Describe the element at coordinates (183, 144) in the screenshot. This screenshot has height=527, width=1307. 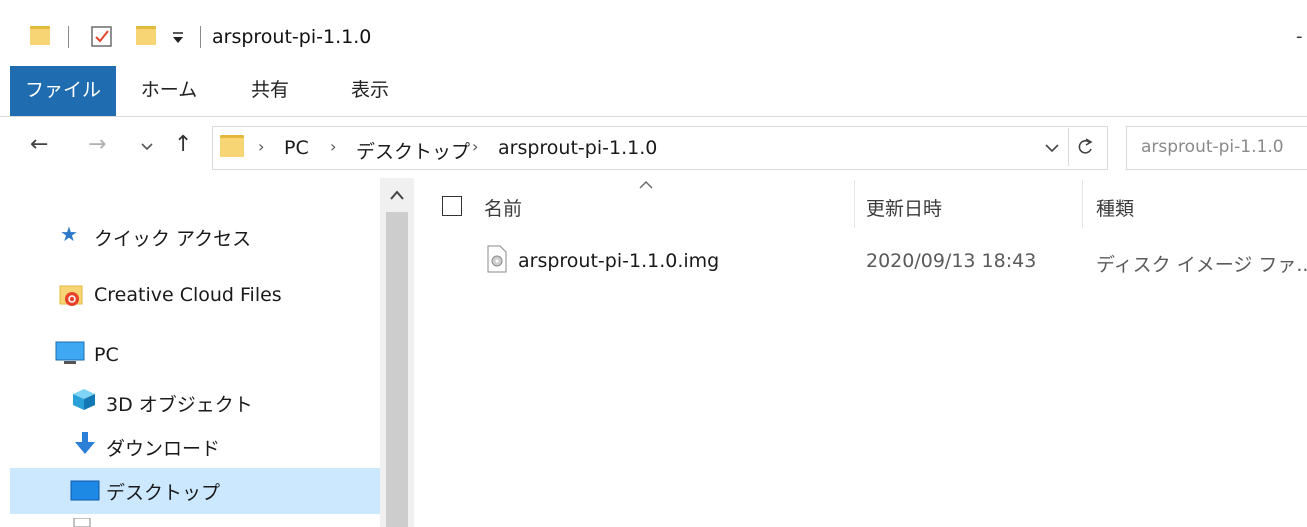
I see `up-arrow-icon: ↑` at that location.